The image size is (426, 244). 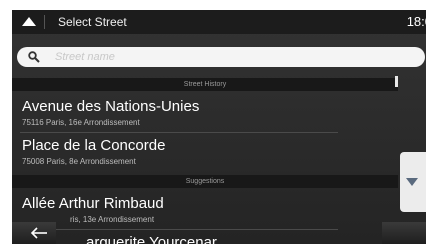 I want to click on section-header-history: Street History, so click(x=205, y=84).